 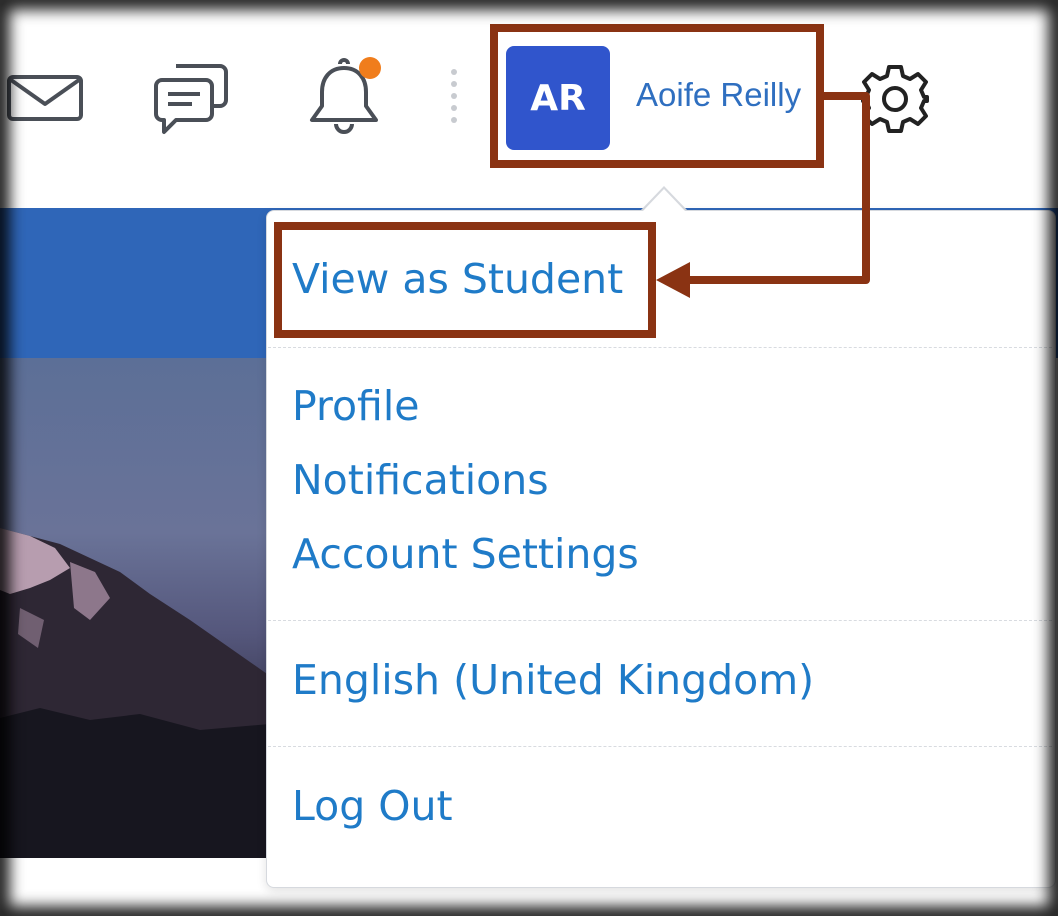 What do you see at coordinates (465, 554) in the screenshot?
I see `account-settings-link: Account Settings` at bounding box center [465, 554].